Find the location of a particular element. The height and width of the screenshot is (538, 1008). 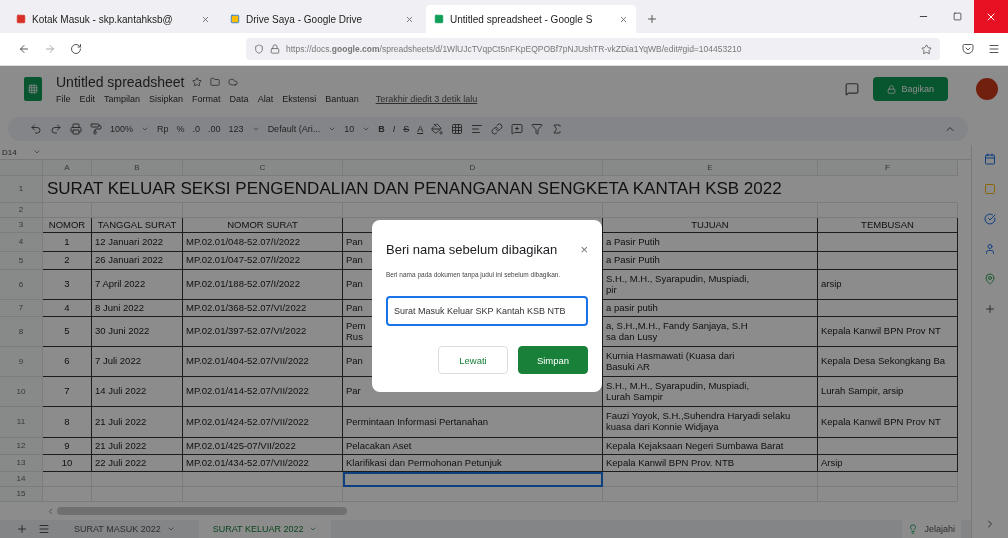

sheet-tab: SURAT KELUAR 2022 is located at coordinates (265, 529).